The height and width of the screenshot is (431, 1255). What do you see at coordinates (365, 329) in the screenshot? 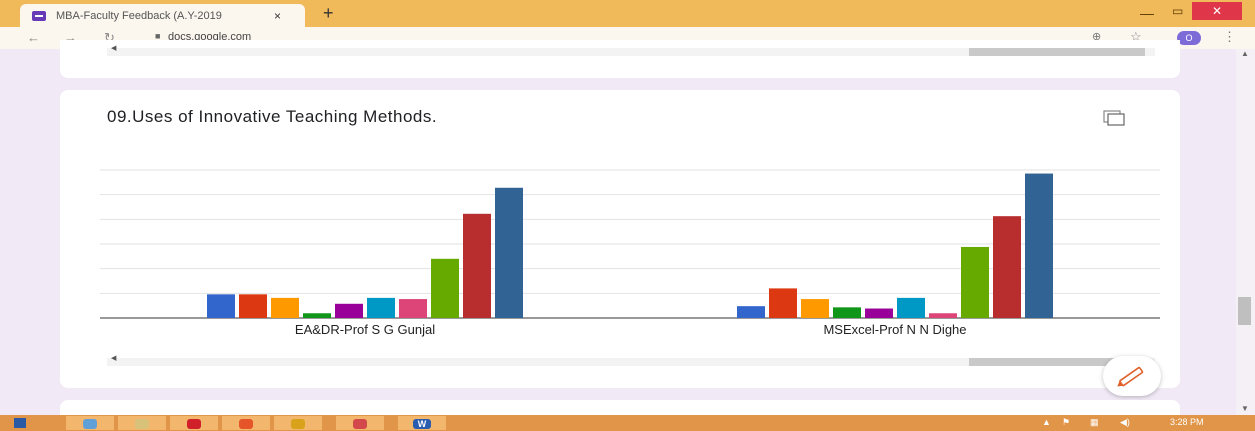
I see `category-label: EA&DR-Prof S G Gunjal` at bounding box center [365, 329].